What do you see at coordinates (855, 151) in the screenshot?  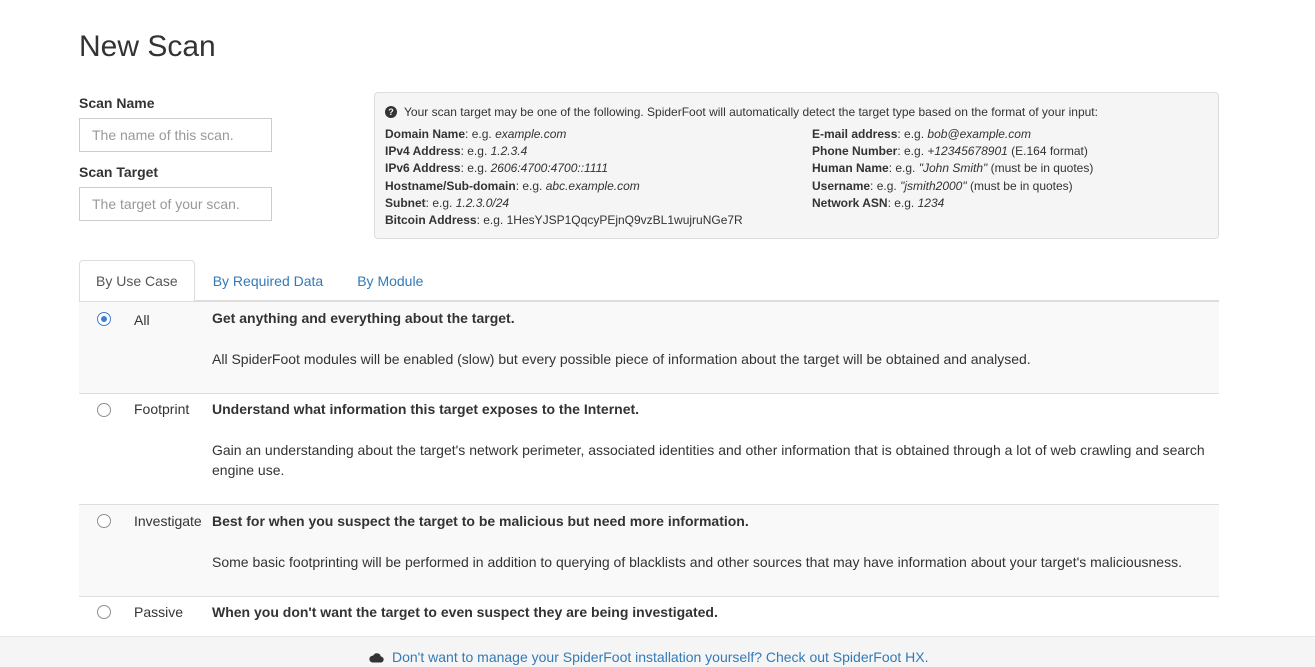 I see `info-type-label: Phone Number` at bounding box center [855, 151].